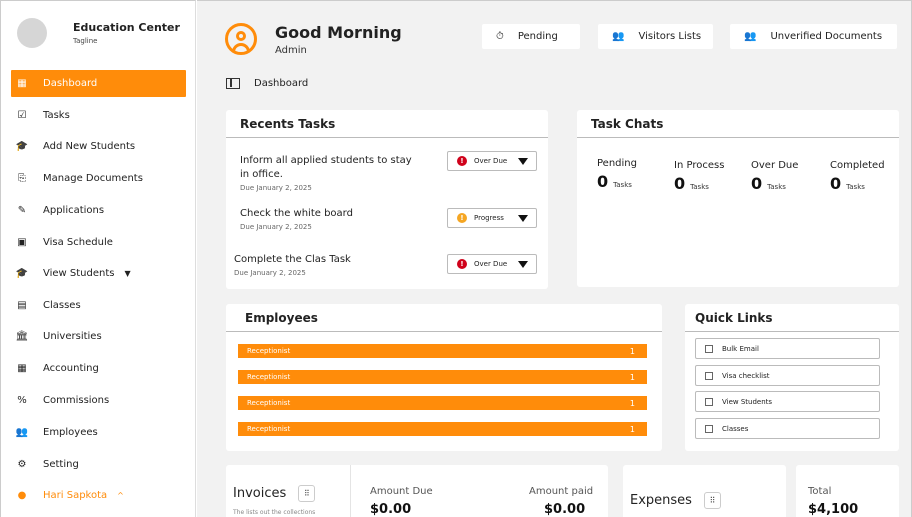 The height and width of the screenshot is (517, 912). Describe the element at coordinates (387, 124) in the screenshot. I see `recent-tasks-title: Recents Tasks` at that location.